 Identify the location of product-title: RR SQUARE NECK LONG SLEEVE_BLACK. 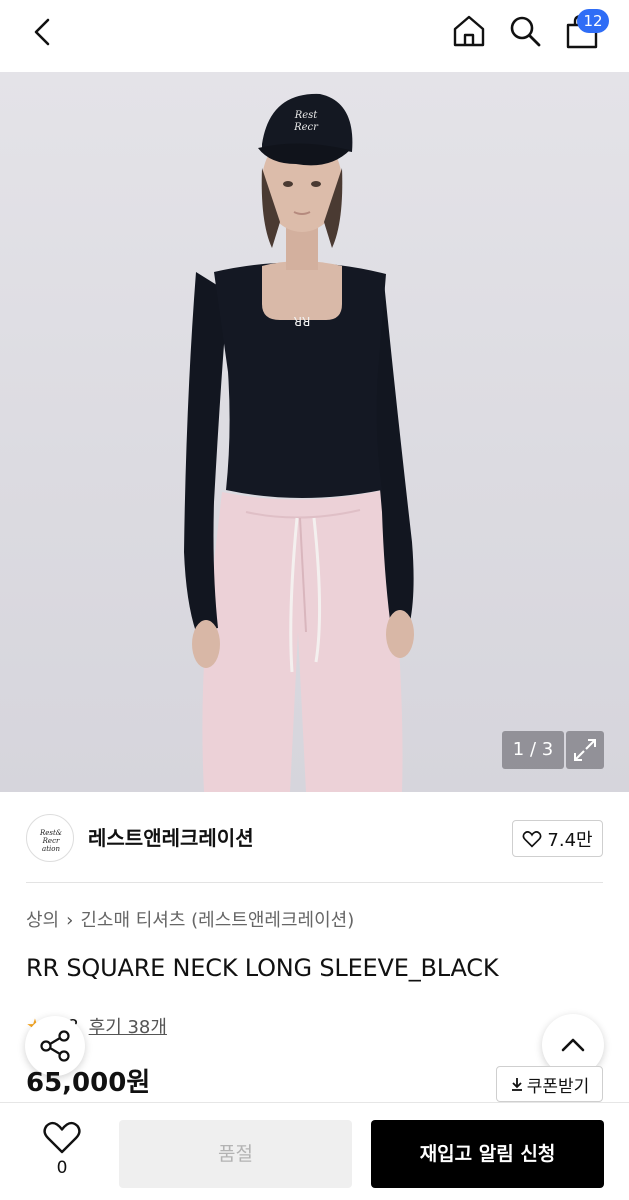
(262, 968).